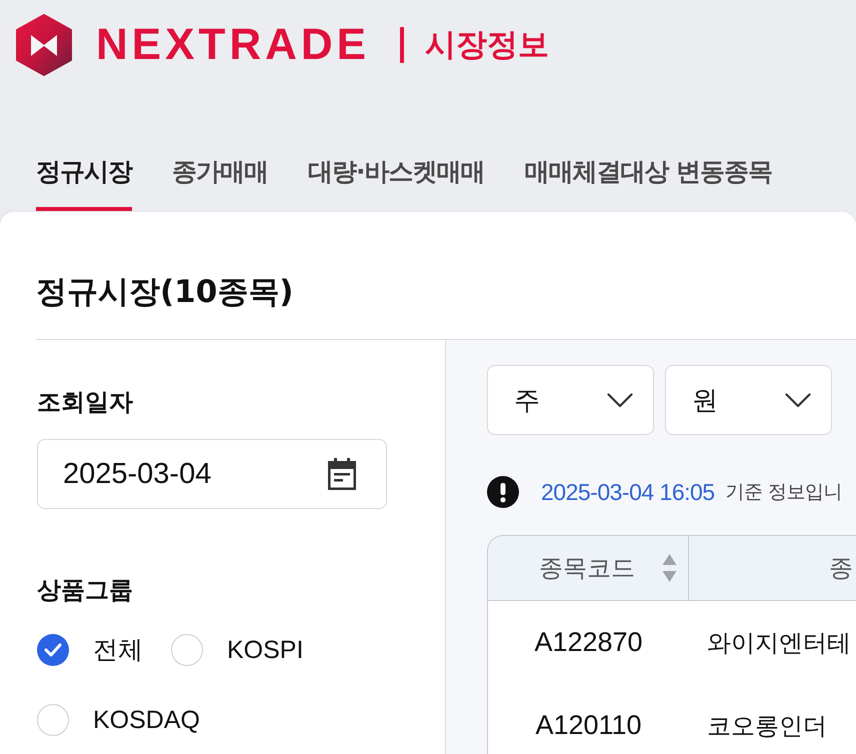  I want to click on calendar-icon, so click(342, 474).